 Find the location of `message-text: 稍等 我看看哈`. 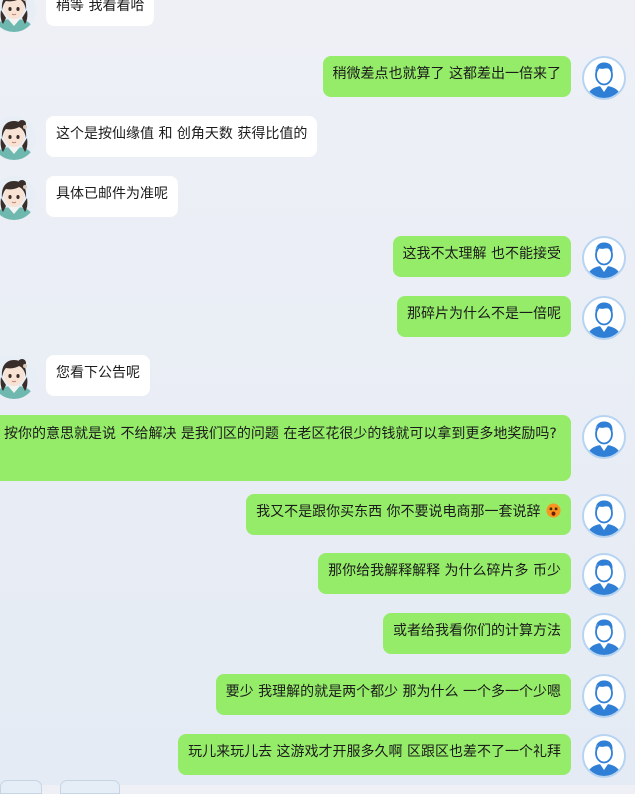

message-text: 稍等 我看看哈 is located at coordinates (100, 7).